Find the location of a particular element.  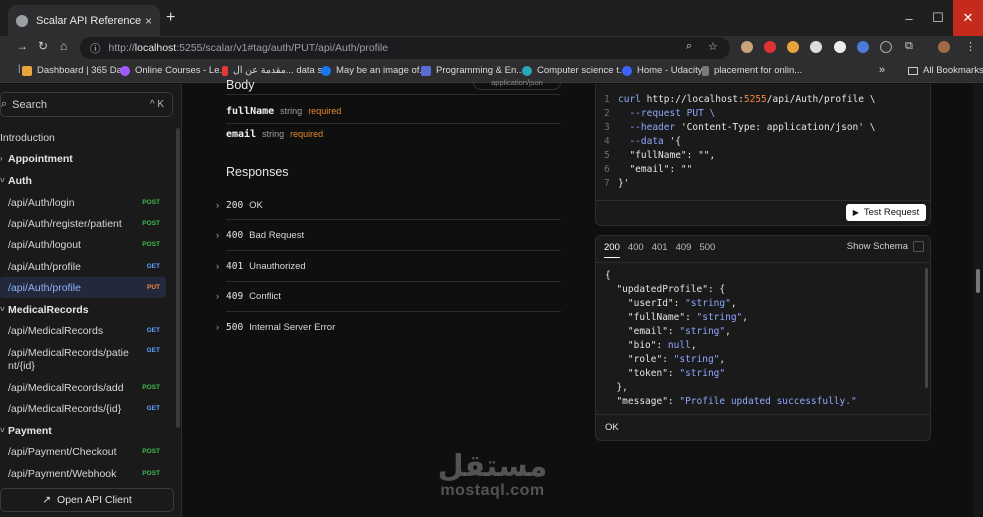

sidebar-item-auth-profile-put: /api/Auth/profile PUT is located at coordinates (83, 287).